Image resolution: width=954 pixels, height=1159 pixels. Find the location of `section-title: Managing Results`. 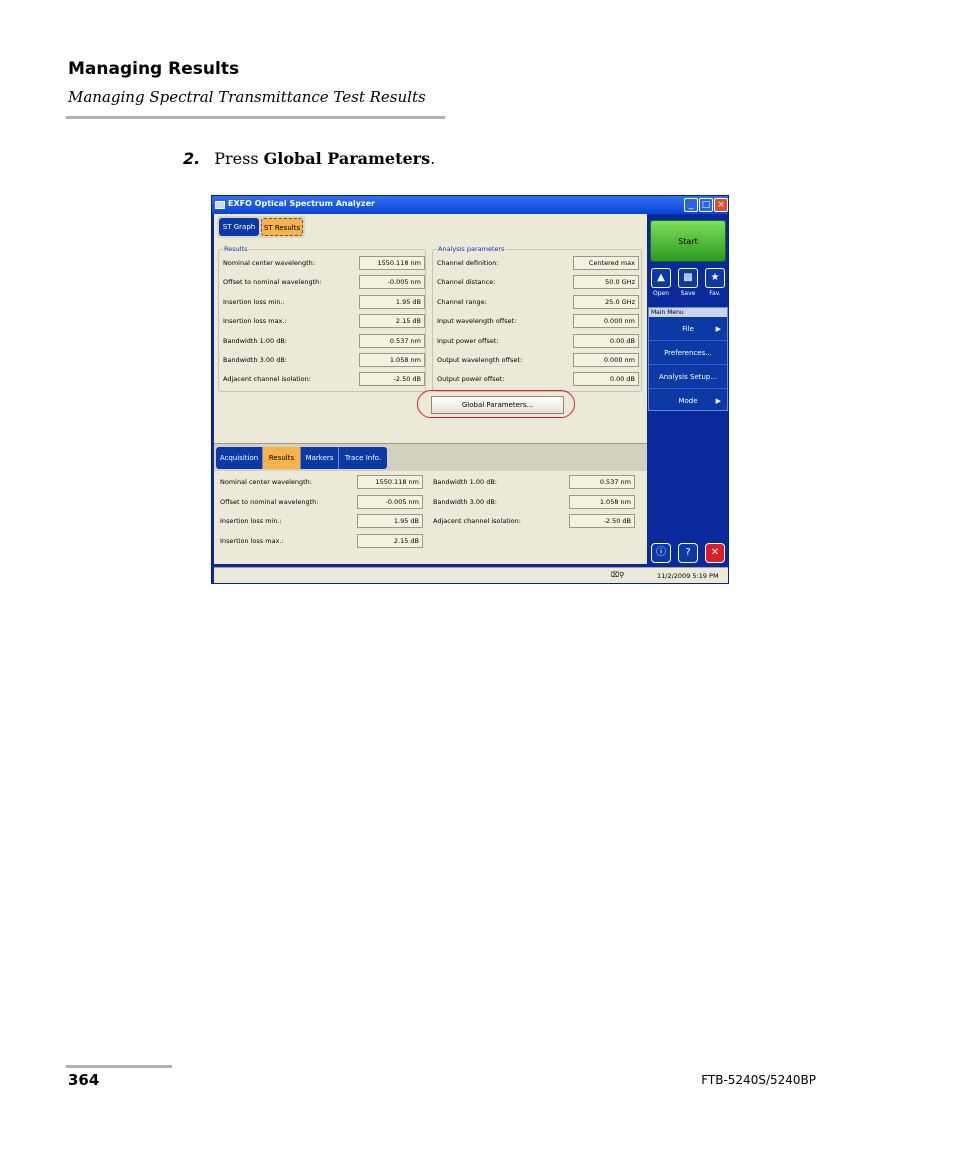

section-title: Managing Results is located at coordinates (154, 69).